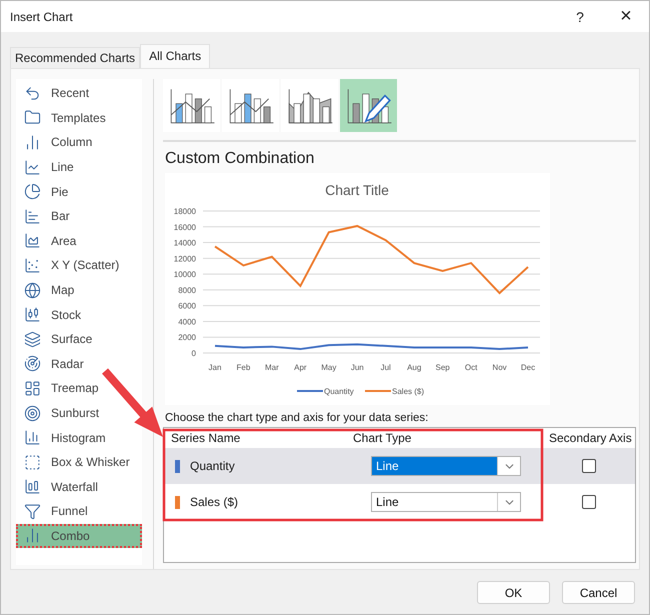  What do you see at coordinates (513, 592) in the screenshot?
I see `dialog-button: OK` at bounding box center [513, 592].